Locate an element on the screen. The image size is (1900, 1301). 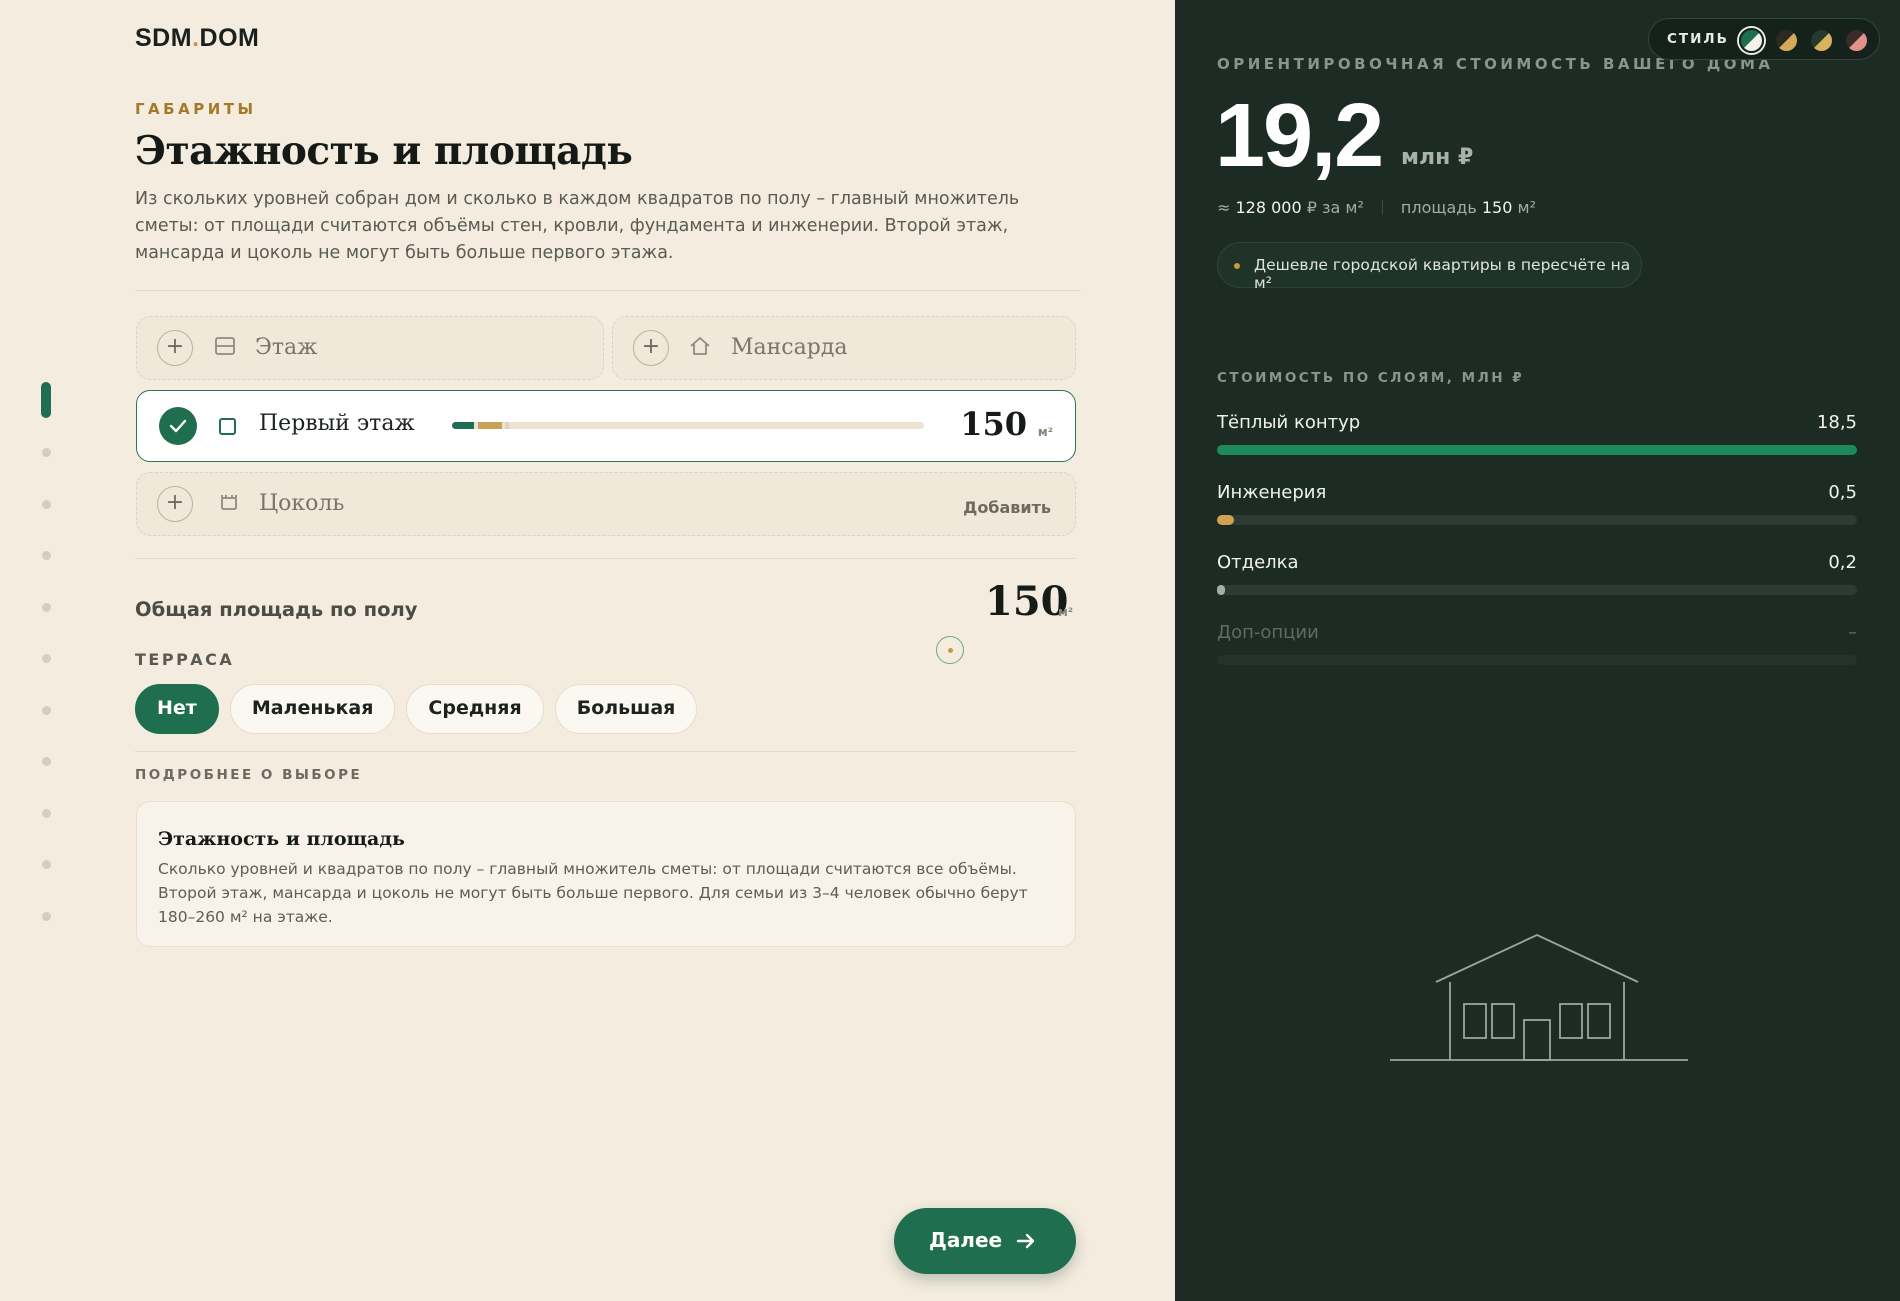
first-floor-area: 150 is located at coordinates (993, 424).